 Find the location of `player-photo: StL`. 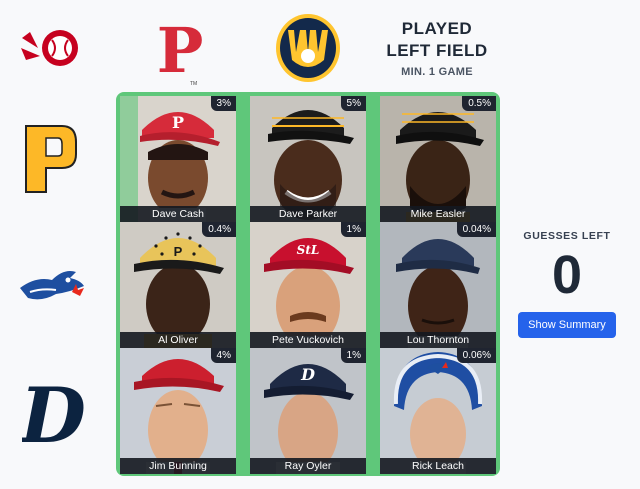

player-photo: StL is located at coordinates (308, 285).